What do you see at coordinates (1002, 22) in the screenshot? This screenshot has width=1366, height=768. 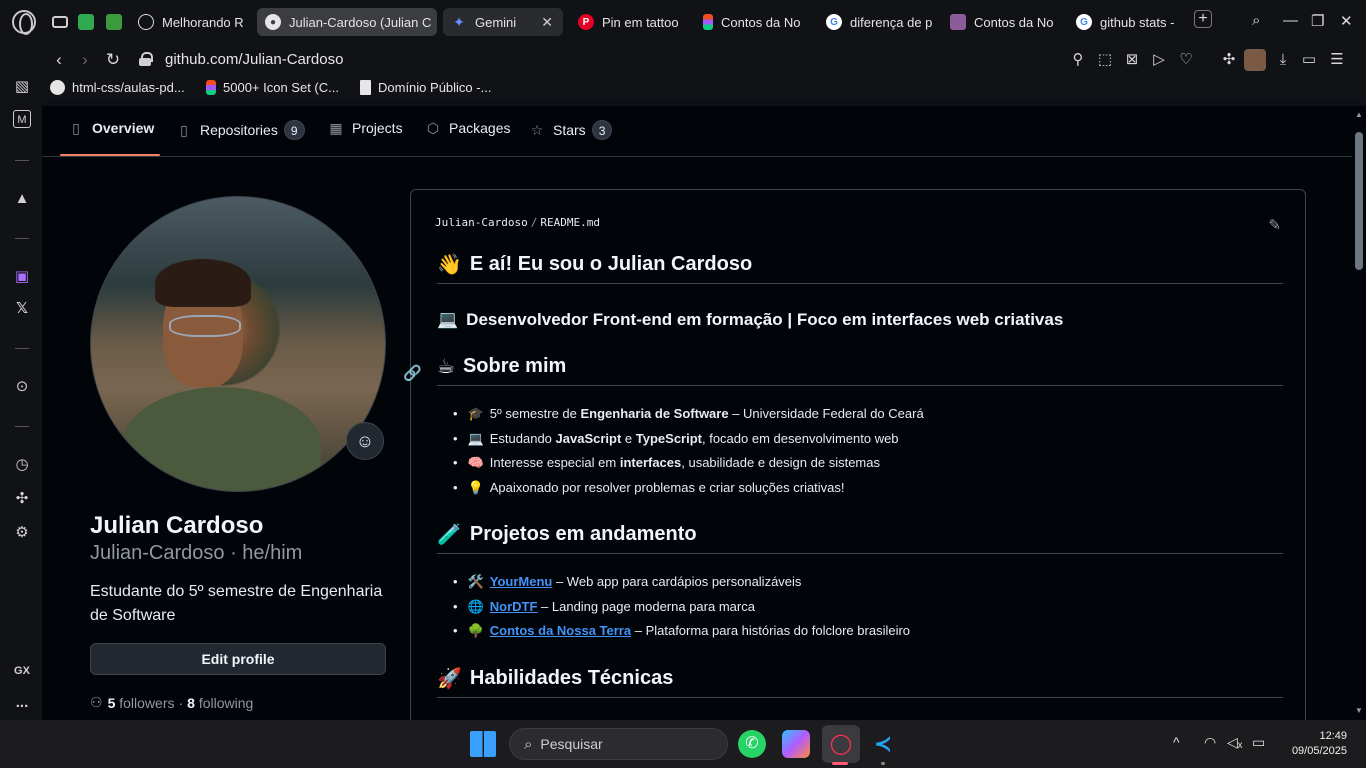 I see `tab-contos-folder: Contos da No` at bounding box center [1002, 22].